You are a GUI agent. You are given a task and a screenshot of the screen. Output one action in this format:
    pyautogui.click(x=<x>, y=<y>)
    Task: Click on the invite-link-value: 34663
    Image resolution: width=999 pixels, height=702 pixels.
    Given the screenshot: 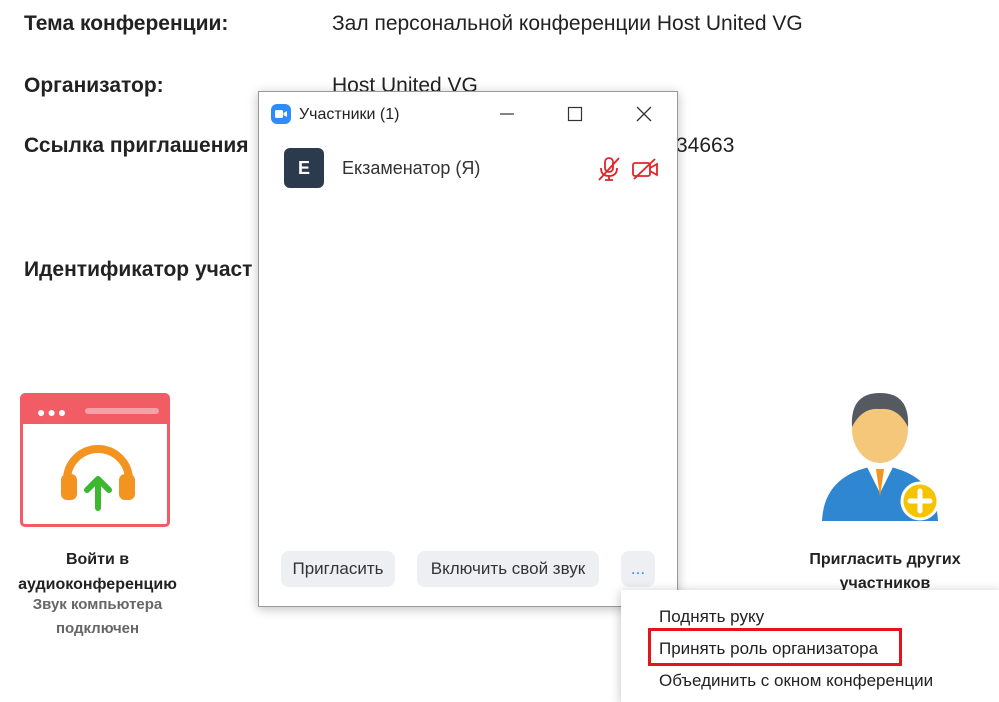 What is the action you would take?
    pyautogui.click(x=705, y=145)
    